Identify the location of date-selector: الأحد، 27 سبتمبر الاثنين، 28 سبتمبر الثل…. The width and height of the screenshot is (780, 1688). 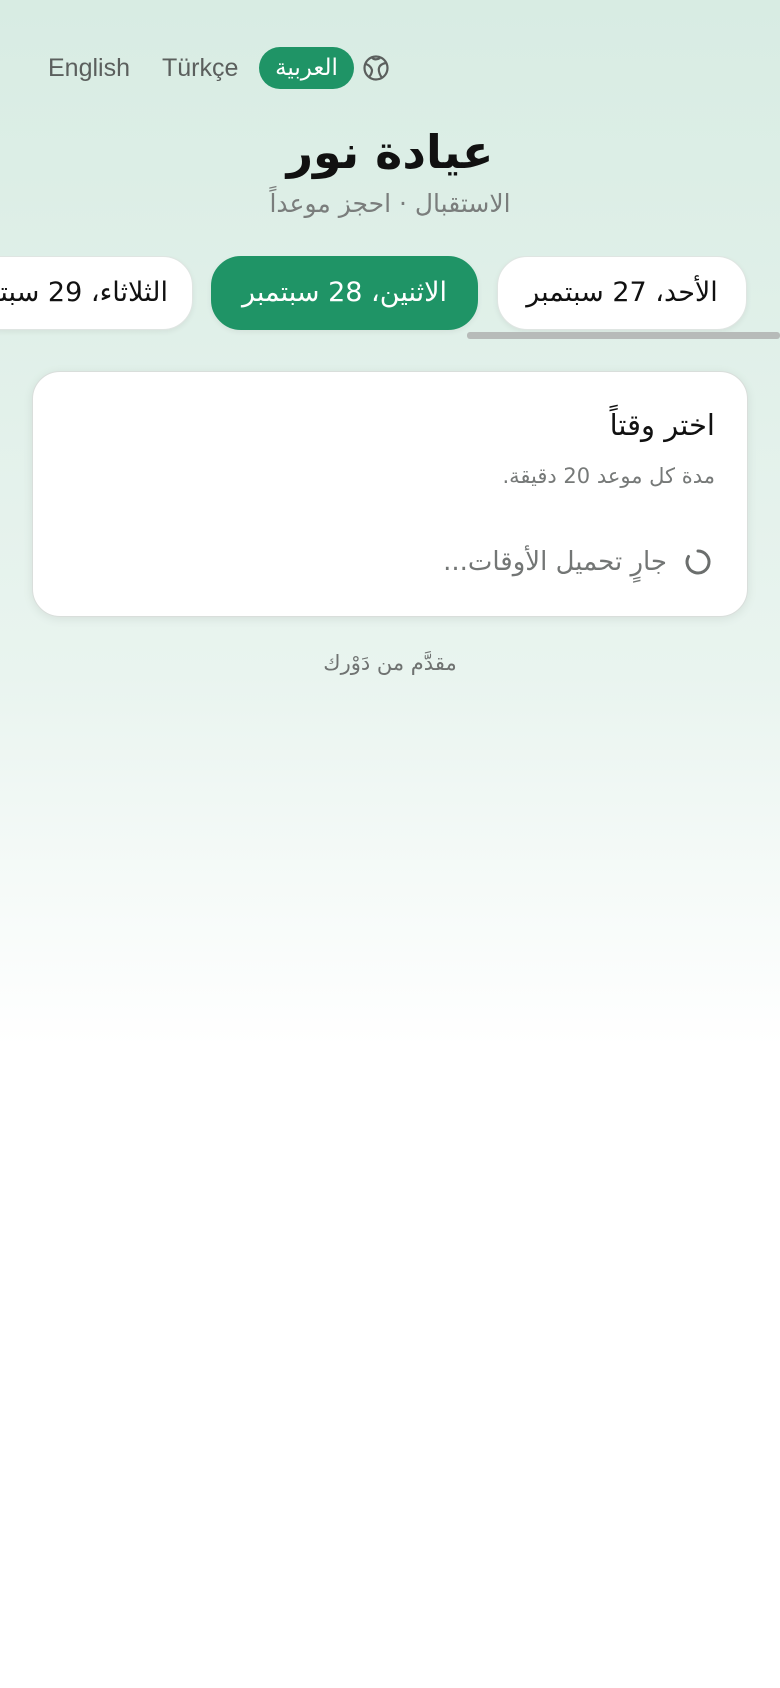
(390, 296).